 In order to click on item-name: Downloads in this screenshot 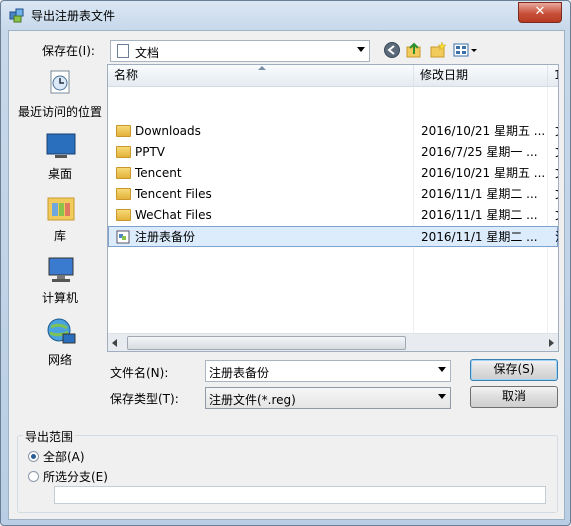, I will do `click(168, 131)`.